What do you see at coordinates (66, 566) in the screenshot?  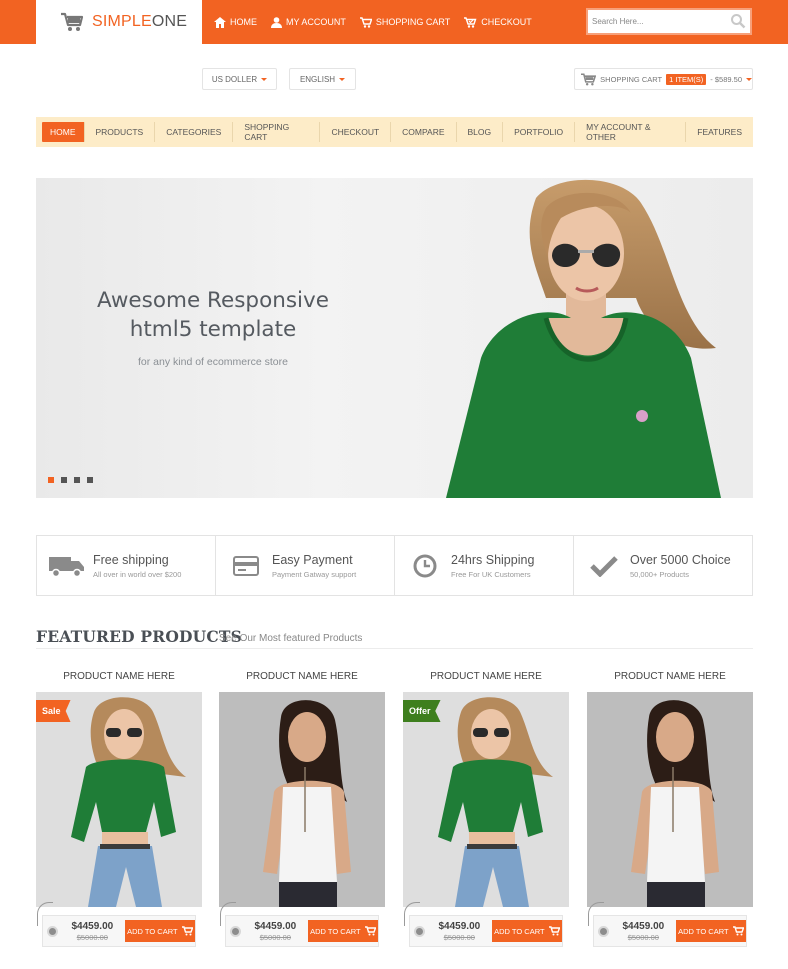 I see `truck-icon` at bounding box center [66, 566].